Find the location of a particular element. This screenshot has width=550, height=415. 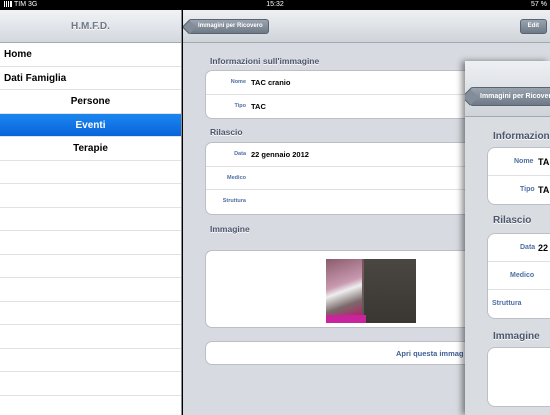

card-section-title-image: Immagine is located at coordinates (516, 336).